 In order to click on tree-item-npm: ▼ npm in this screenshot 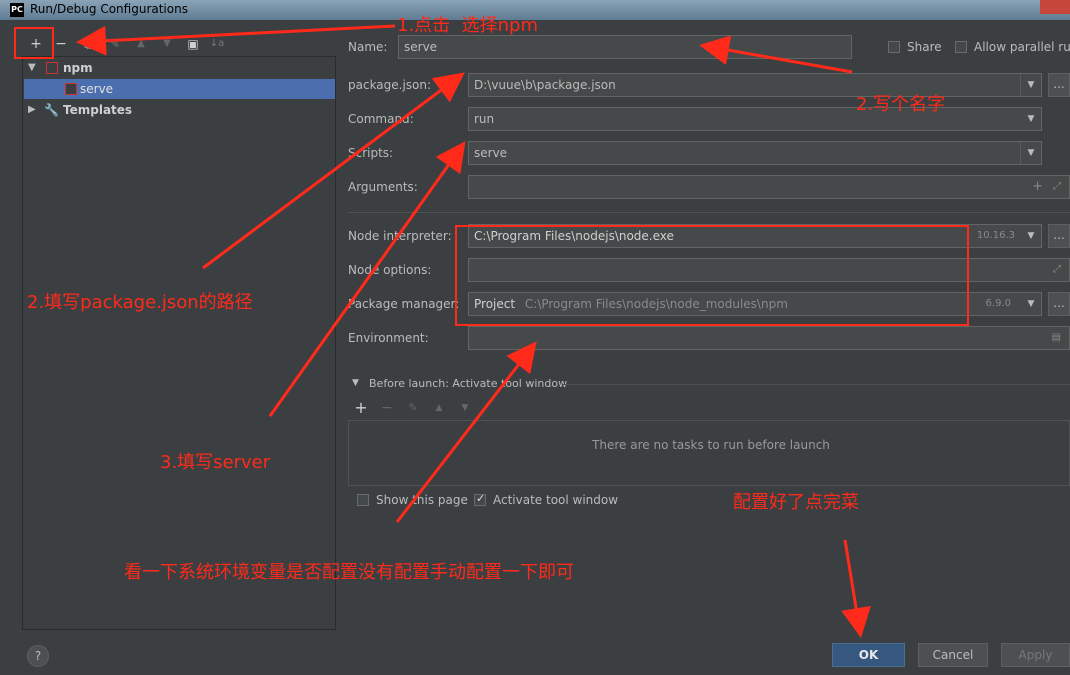, I will do `click(180, 68)`.